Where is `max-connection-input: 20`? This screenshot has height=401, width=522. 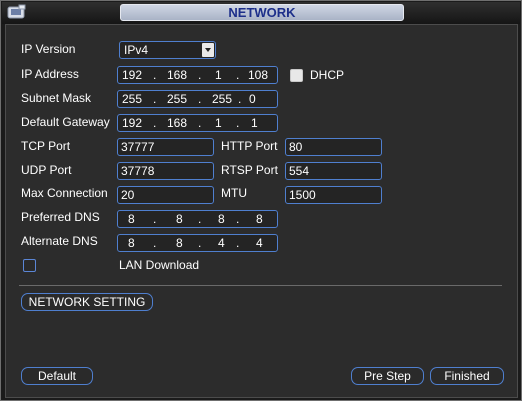
max-connection-input: 20 is located at coordinates (165, 195).